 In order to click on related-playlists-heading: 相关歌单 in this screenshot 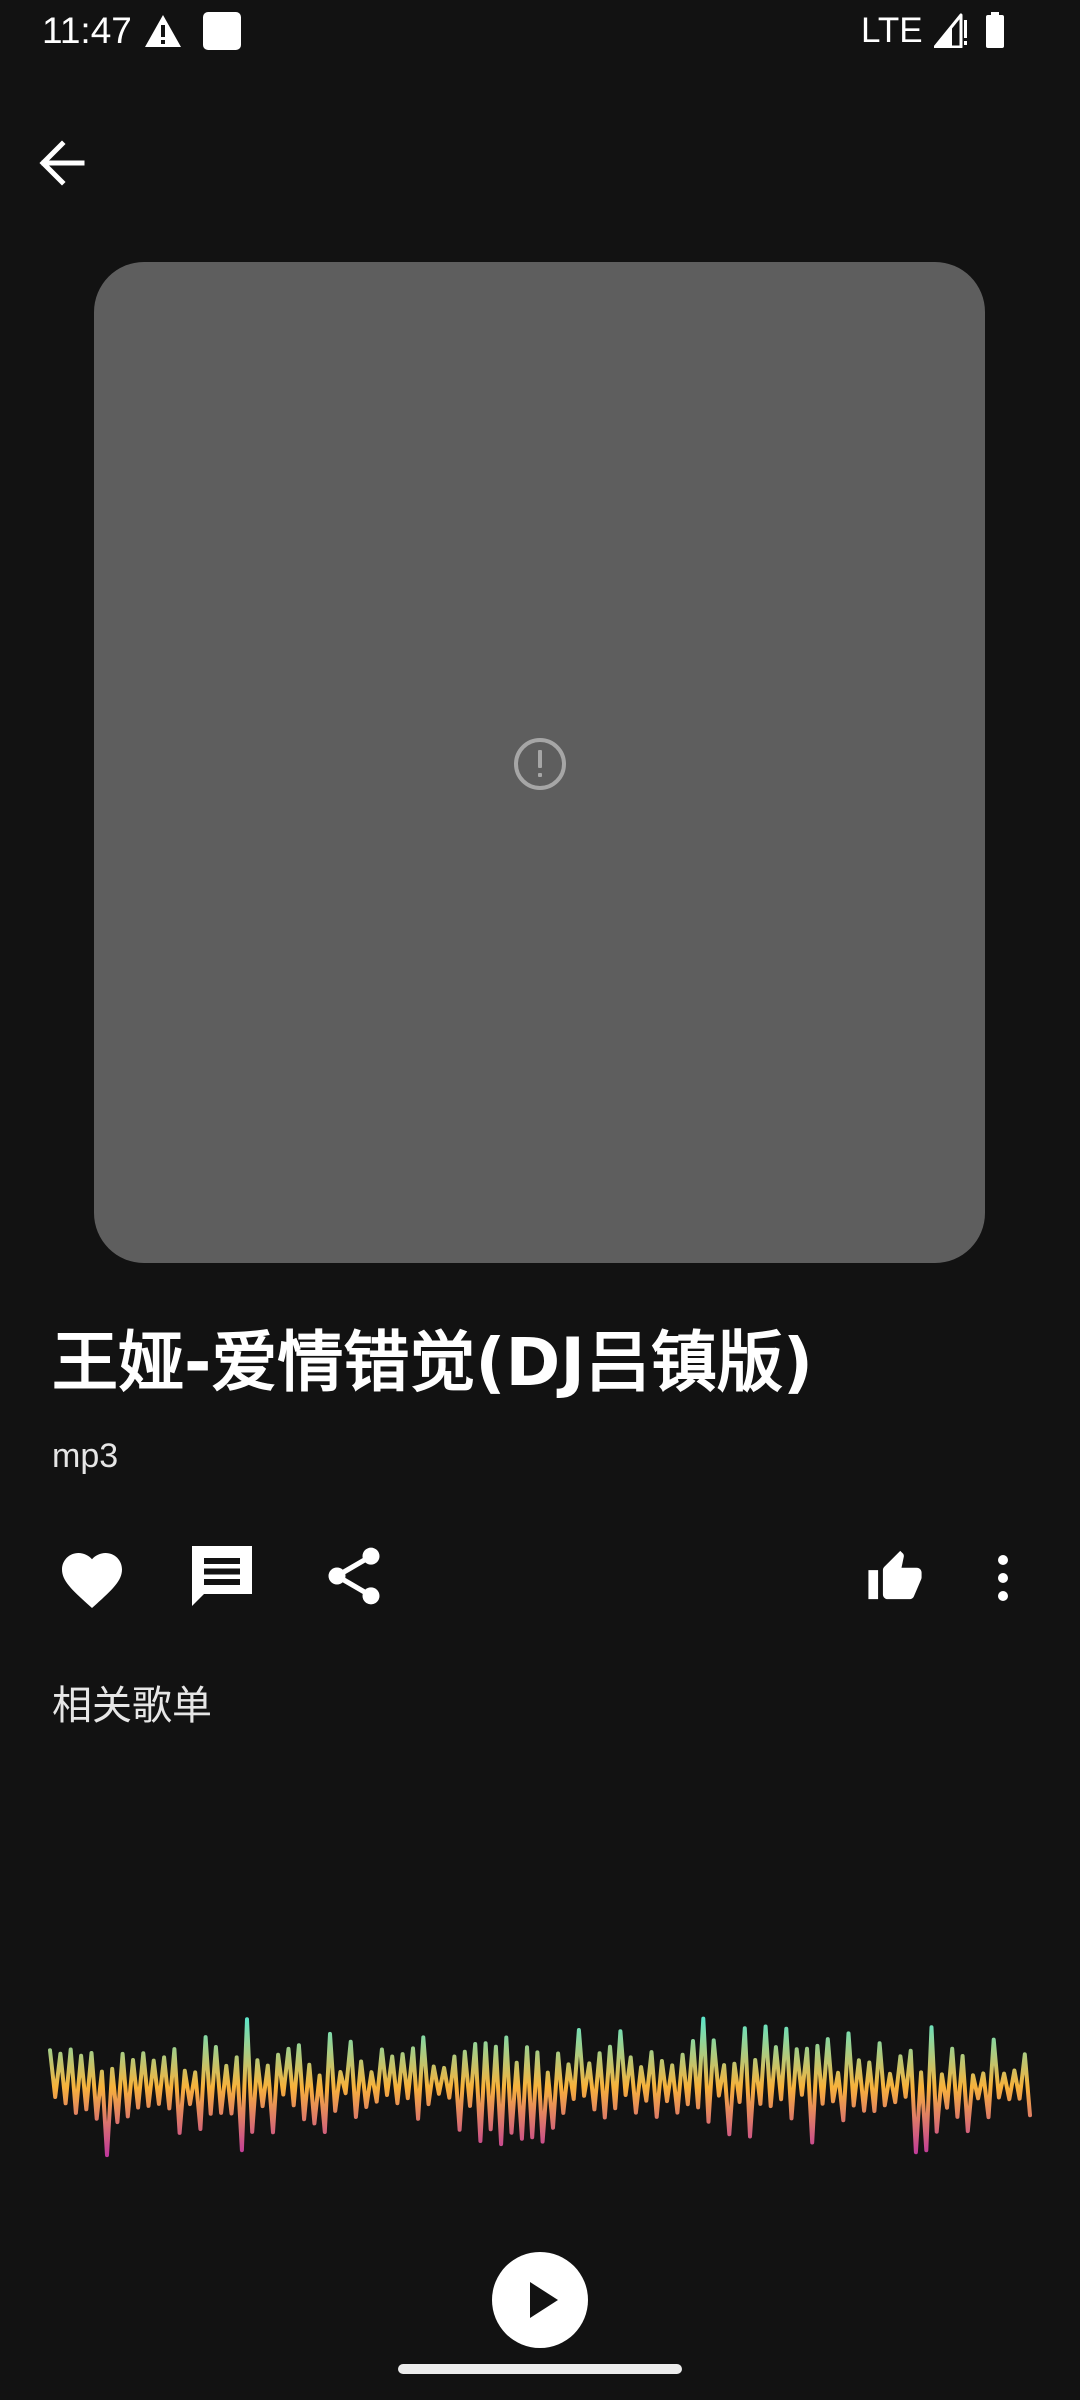, I will do `click(132, 1706)`.